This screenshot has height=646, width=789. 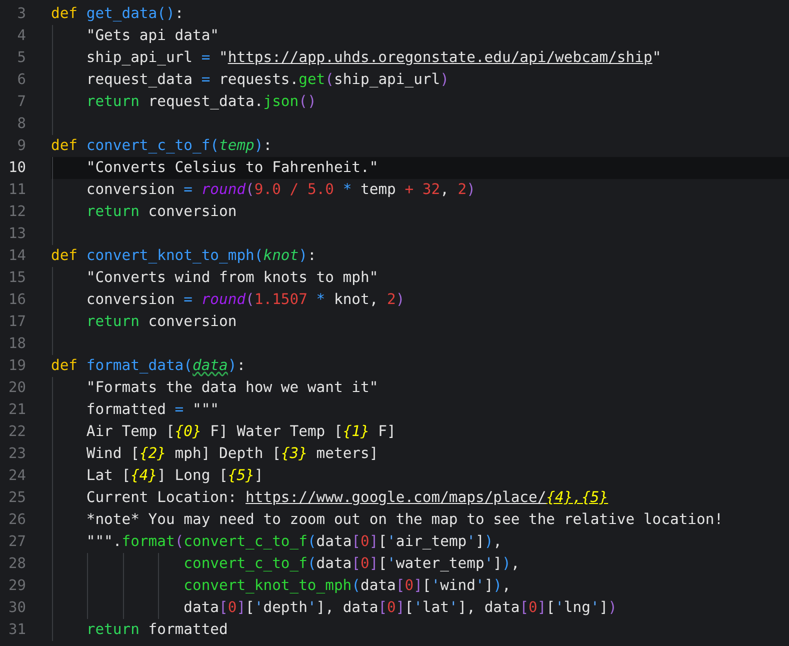 What do you see at coordinates (152, 410) in the screenshot?
I see `code-line: formatted = """` at bounding box center [152, 410].